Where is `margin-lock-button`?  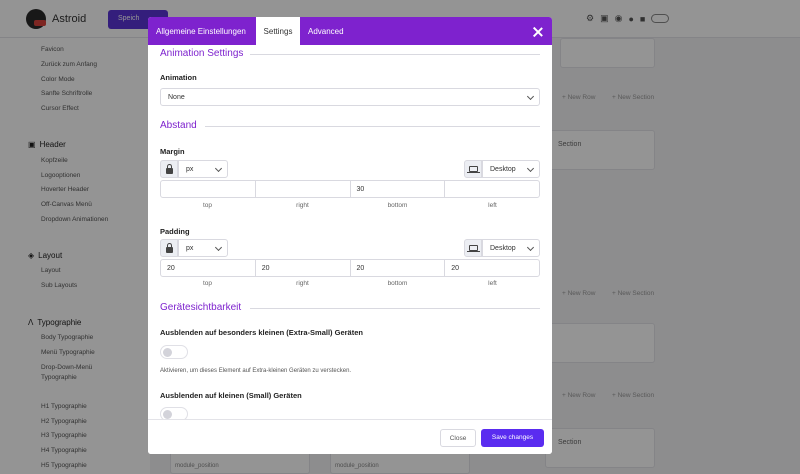 margin-lock-button is located at coordinates (169, 169).